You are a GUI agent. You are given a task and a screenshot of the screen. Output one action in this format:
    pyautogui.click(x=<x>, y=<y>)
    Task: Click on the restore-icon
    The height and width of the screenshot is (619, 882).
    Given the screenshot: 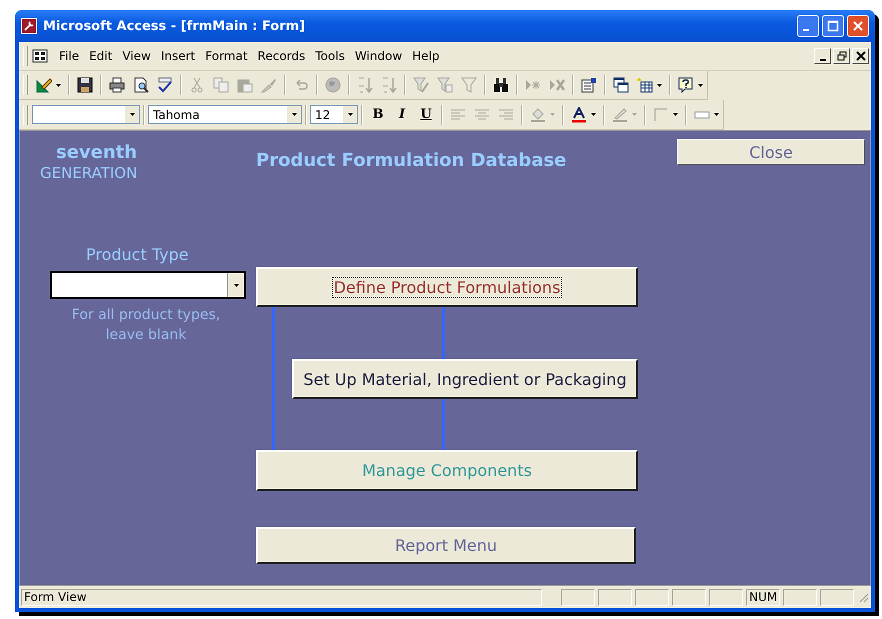 What is the action you would take?
    pyautogui.click(x=841, y=56)
    